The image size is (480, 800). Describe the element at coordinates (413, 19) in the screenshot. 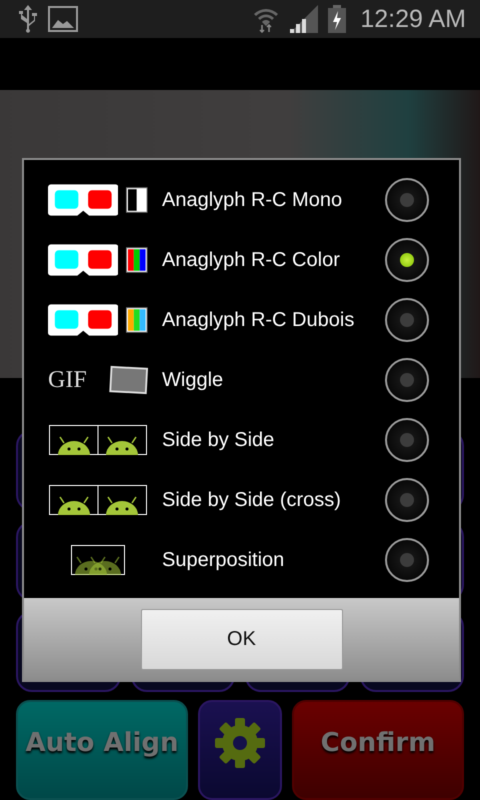

I see `status-time: 12:29 AM` at that location.